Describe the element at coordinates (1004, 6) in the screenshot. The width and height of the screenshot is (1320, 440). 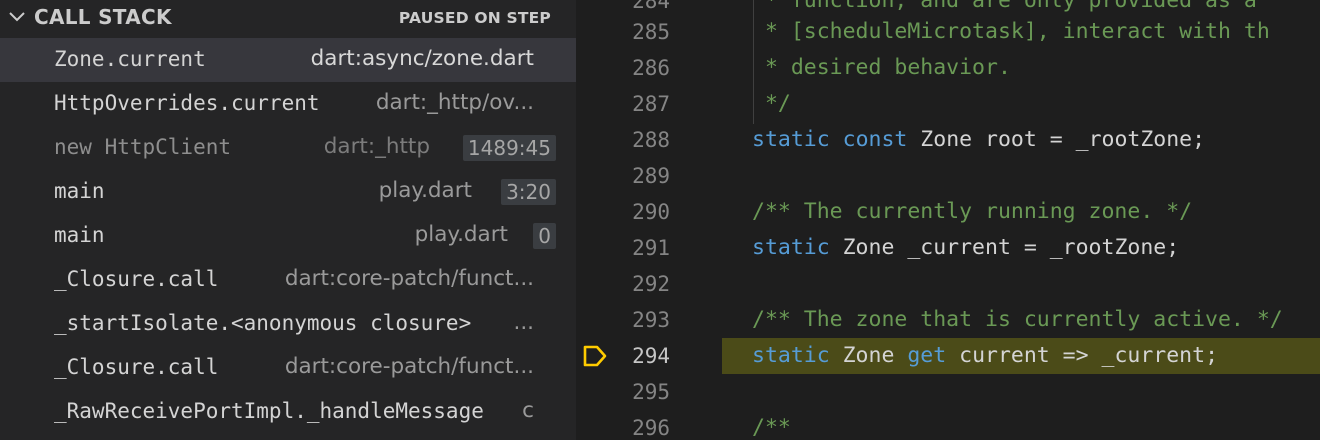
I see `code-comment: * function, and are only provided as a` at that location.